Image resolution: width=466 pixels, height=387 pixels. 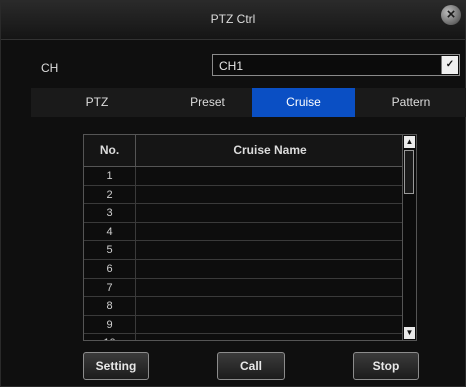 I want to click on table-row: 7, so click(x=244, y=288).